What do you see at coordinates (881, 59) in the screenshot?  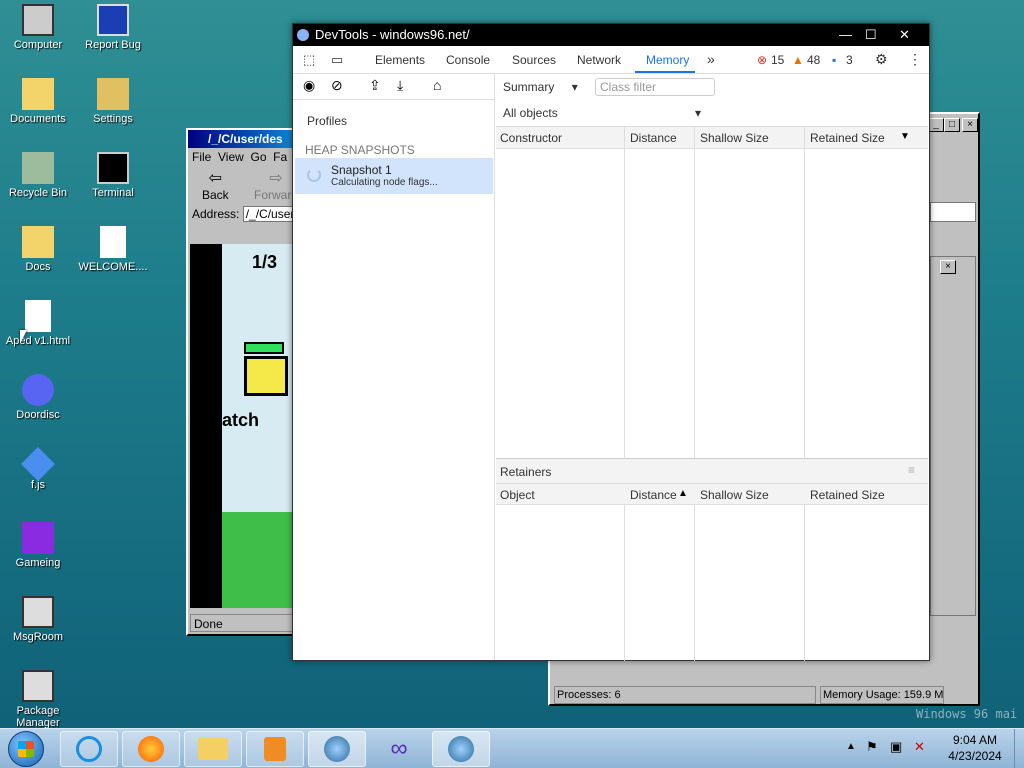 I see `settings-gear-icon: ⚙` at bounding box center [881, 59].